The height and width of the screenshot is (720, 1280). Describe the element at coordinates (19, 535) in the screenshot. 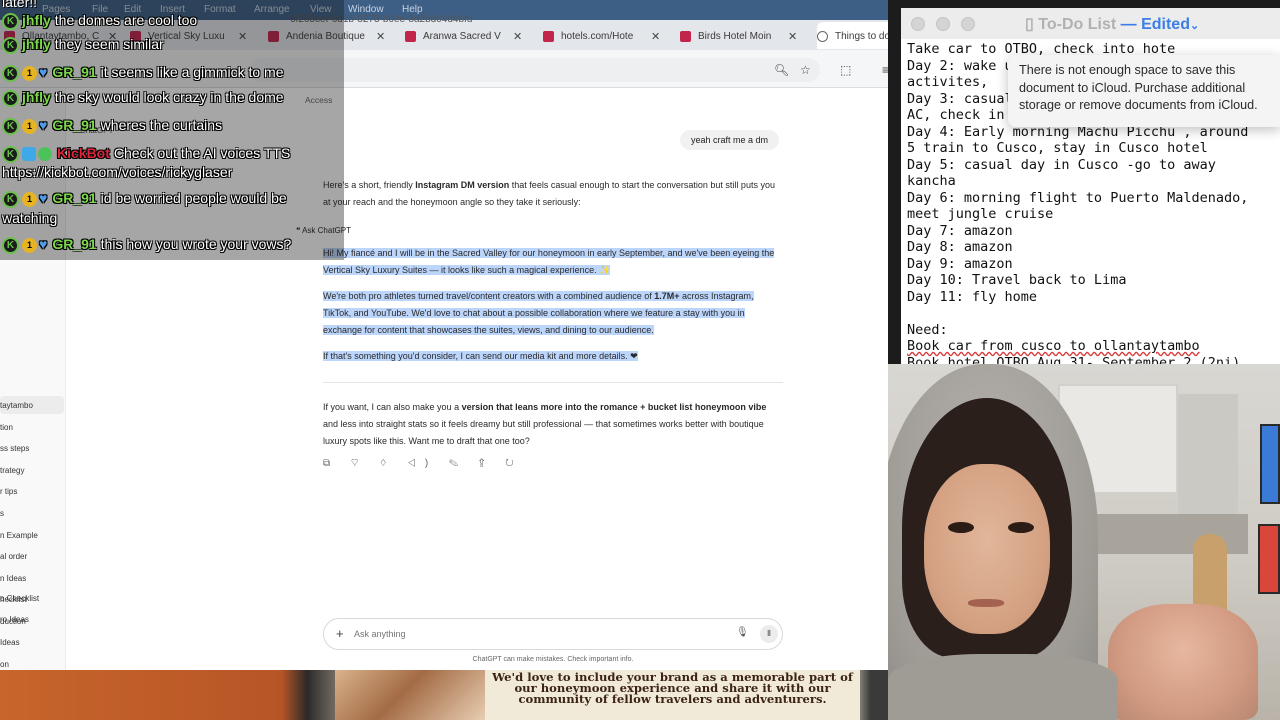

I see `sidebar-item: n Example` at that location.